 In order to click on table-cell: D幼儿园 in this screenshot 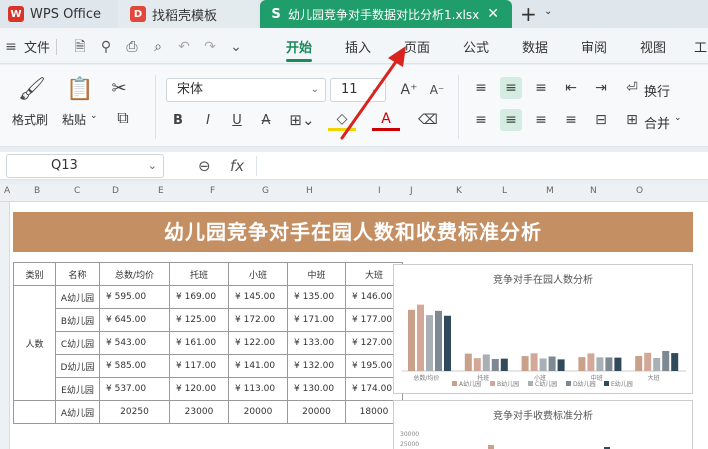, I will do `click(77, 366)`.